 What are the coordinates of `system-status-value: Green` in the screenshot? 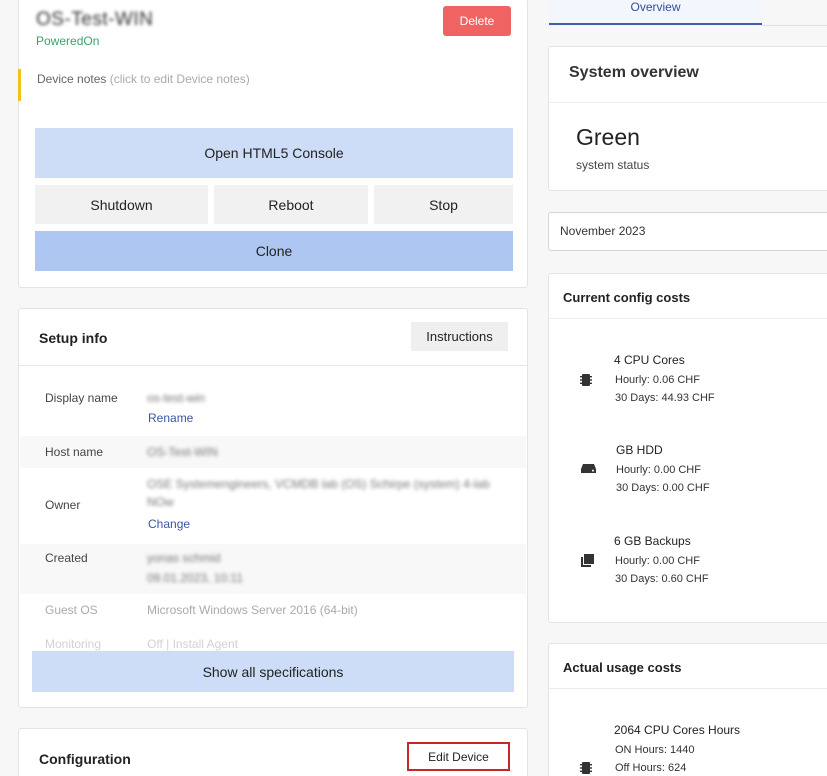 It's located at (608, 137).